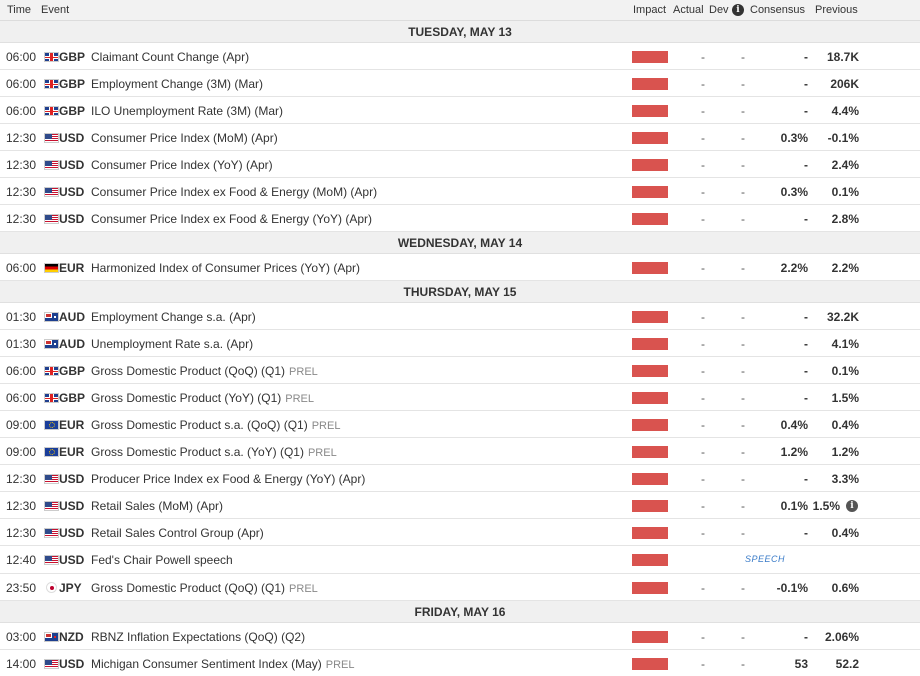 This screenshot has height=676, width=920. What do you see at coordinates (186, 398) in the screenshot?
I see `event-title: Gross Domestic Product (YoY) (Q1)` at bounding box center [186, 398].